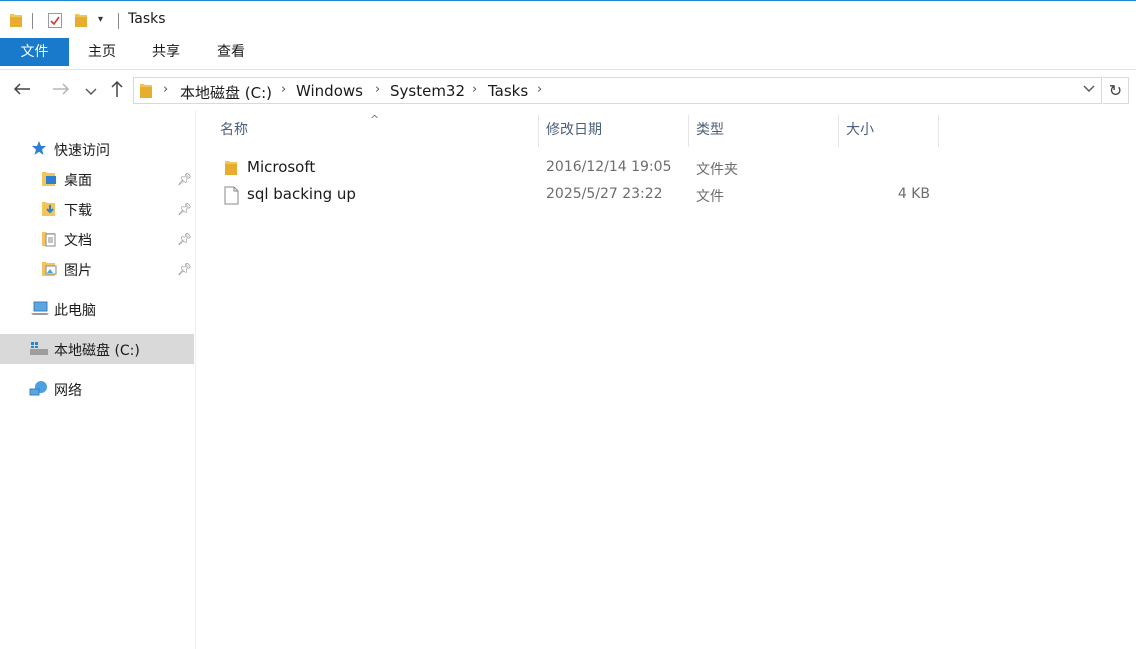 The width and height of the screenshot is (1136, 649). I want to click on desktop-folder-icon, so click(49, 180).